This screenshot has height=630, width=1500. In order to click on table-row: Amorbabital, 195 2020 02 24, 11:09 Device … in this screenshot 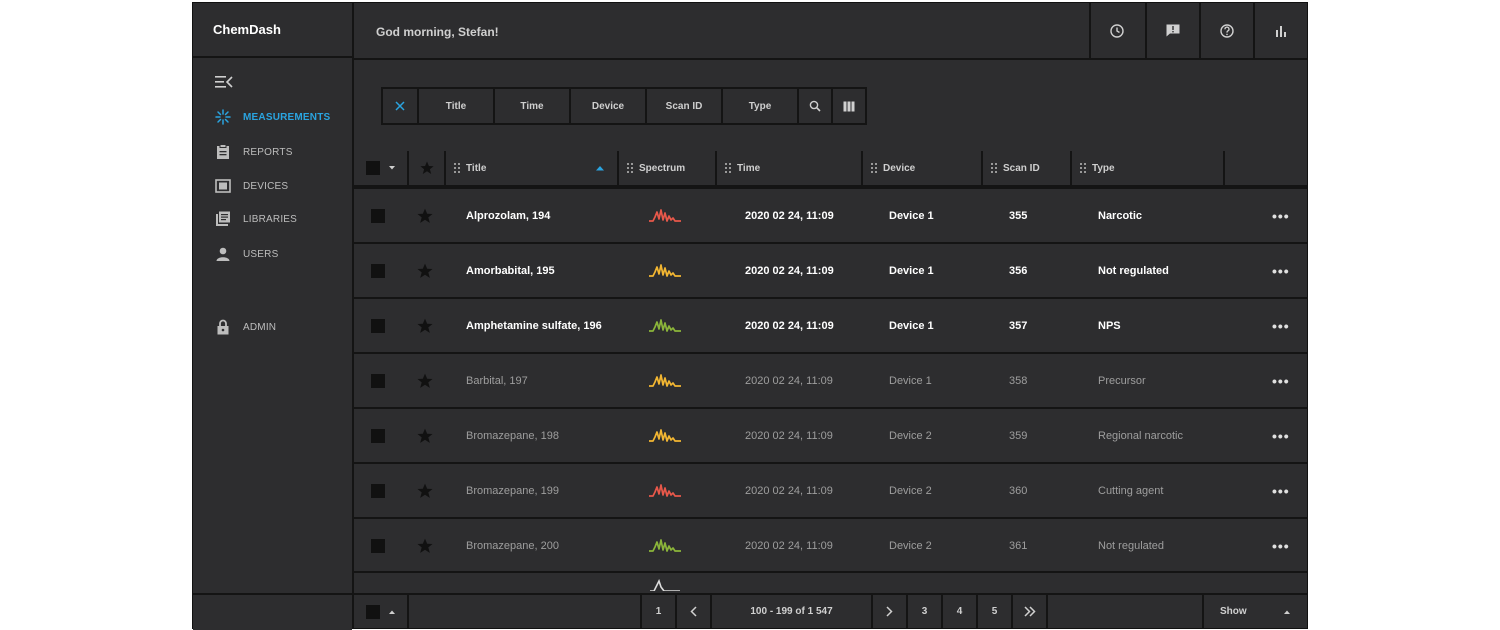, I will do `click(830, 268)`.